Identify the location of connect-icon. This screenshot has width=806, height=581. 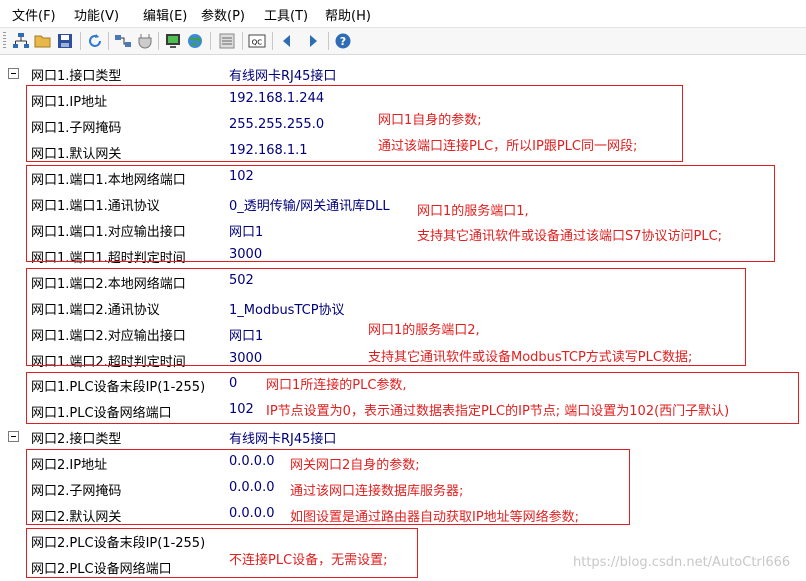
(123, 41).